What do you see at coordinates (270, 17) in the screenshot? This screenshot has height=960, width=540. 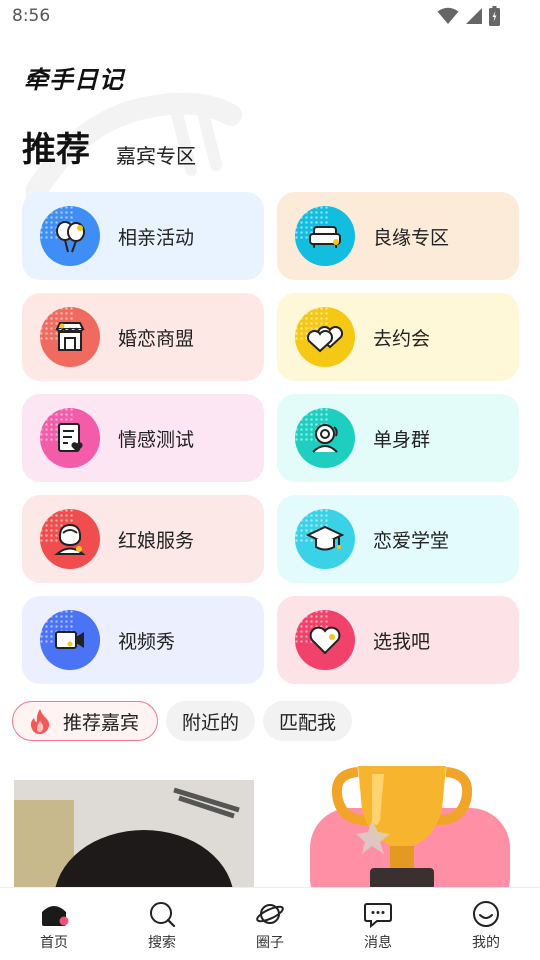 I see `status-bar: 8:56` at bounding box center [270, 17].